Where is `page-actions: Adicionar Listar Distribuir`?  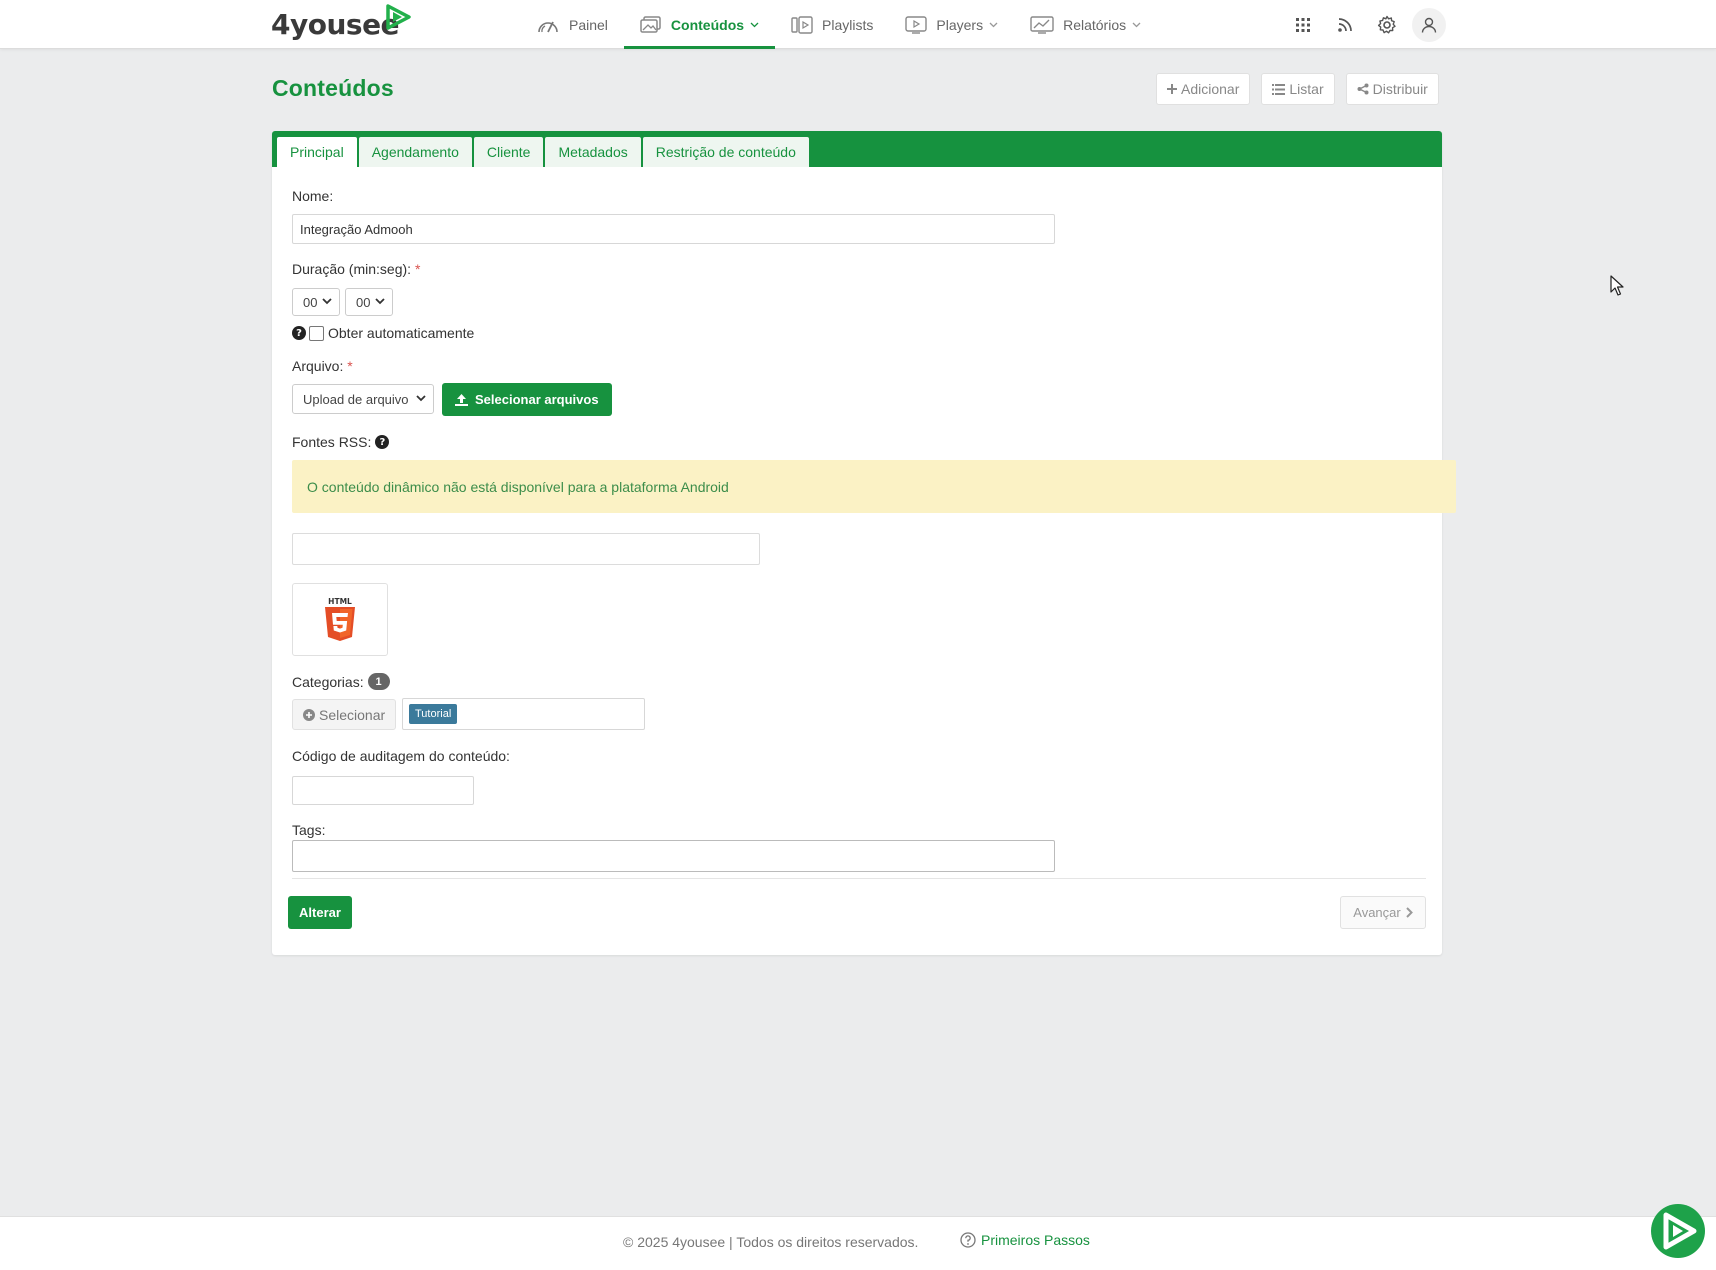
page-actions: Adicionar Listar Distribuir is located at coordinates (1297, 89).